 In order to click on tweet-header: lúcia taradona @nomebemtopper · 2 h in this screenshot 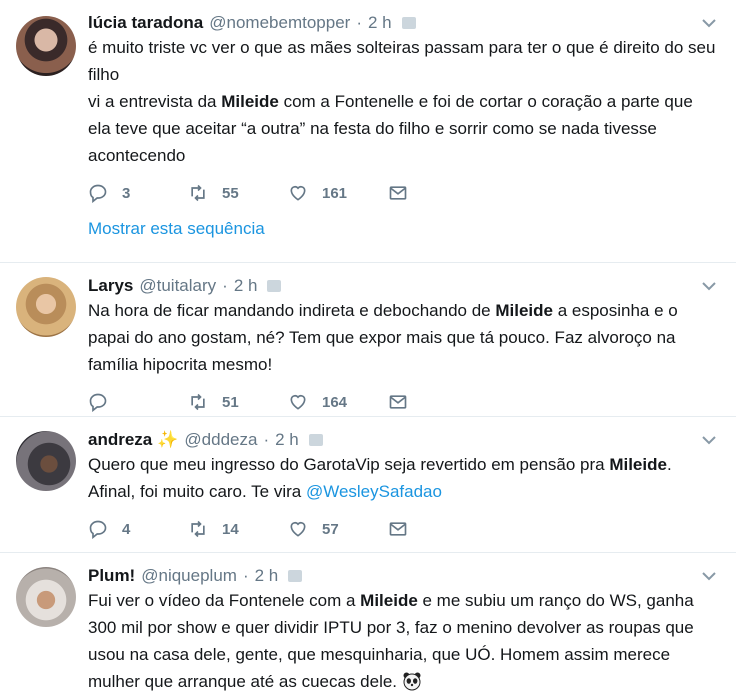, I will do `click(404, 23)`.